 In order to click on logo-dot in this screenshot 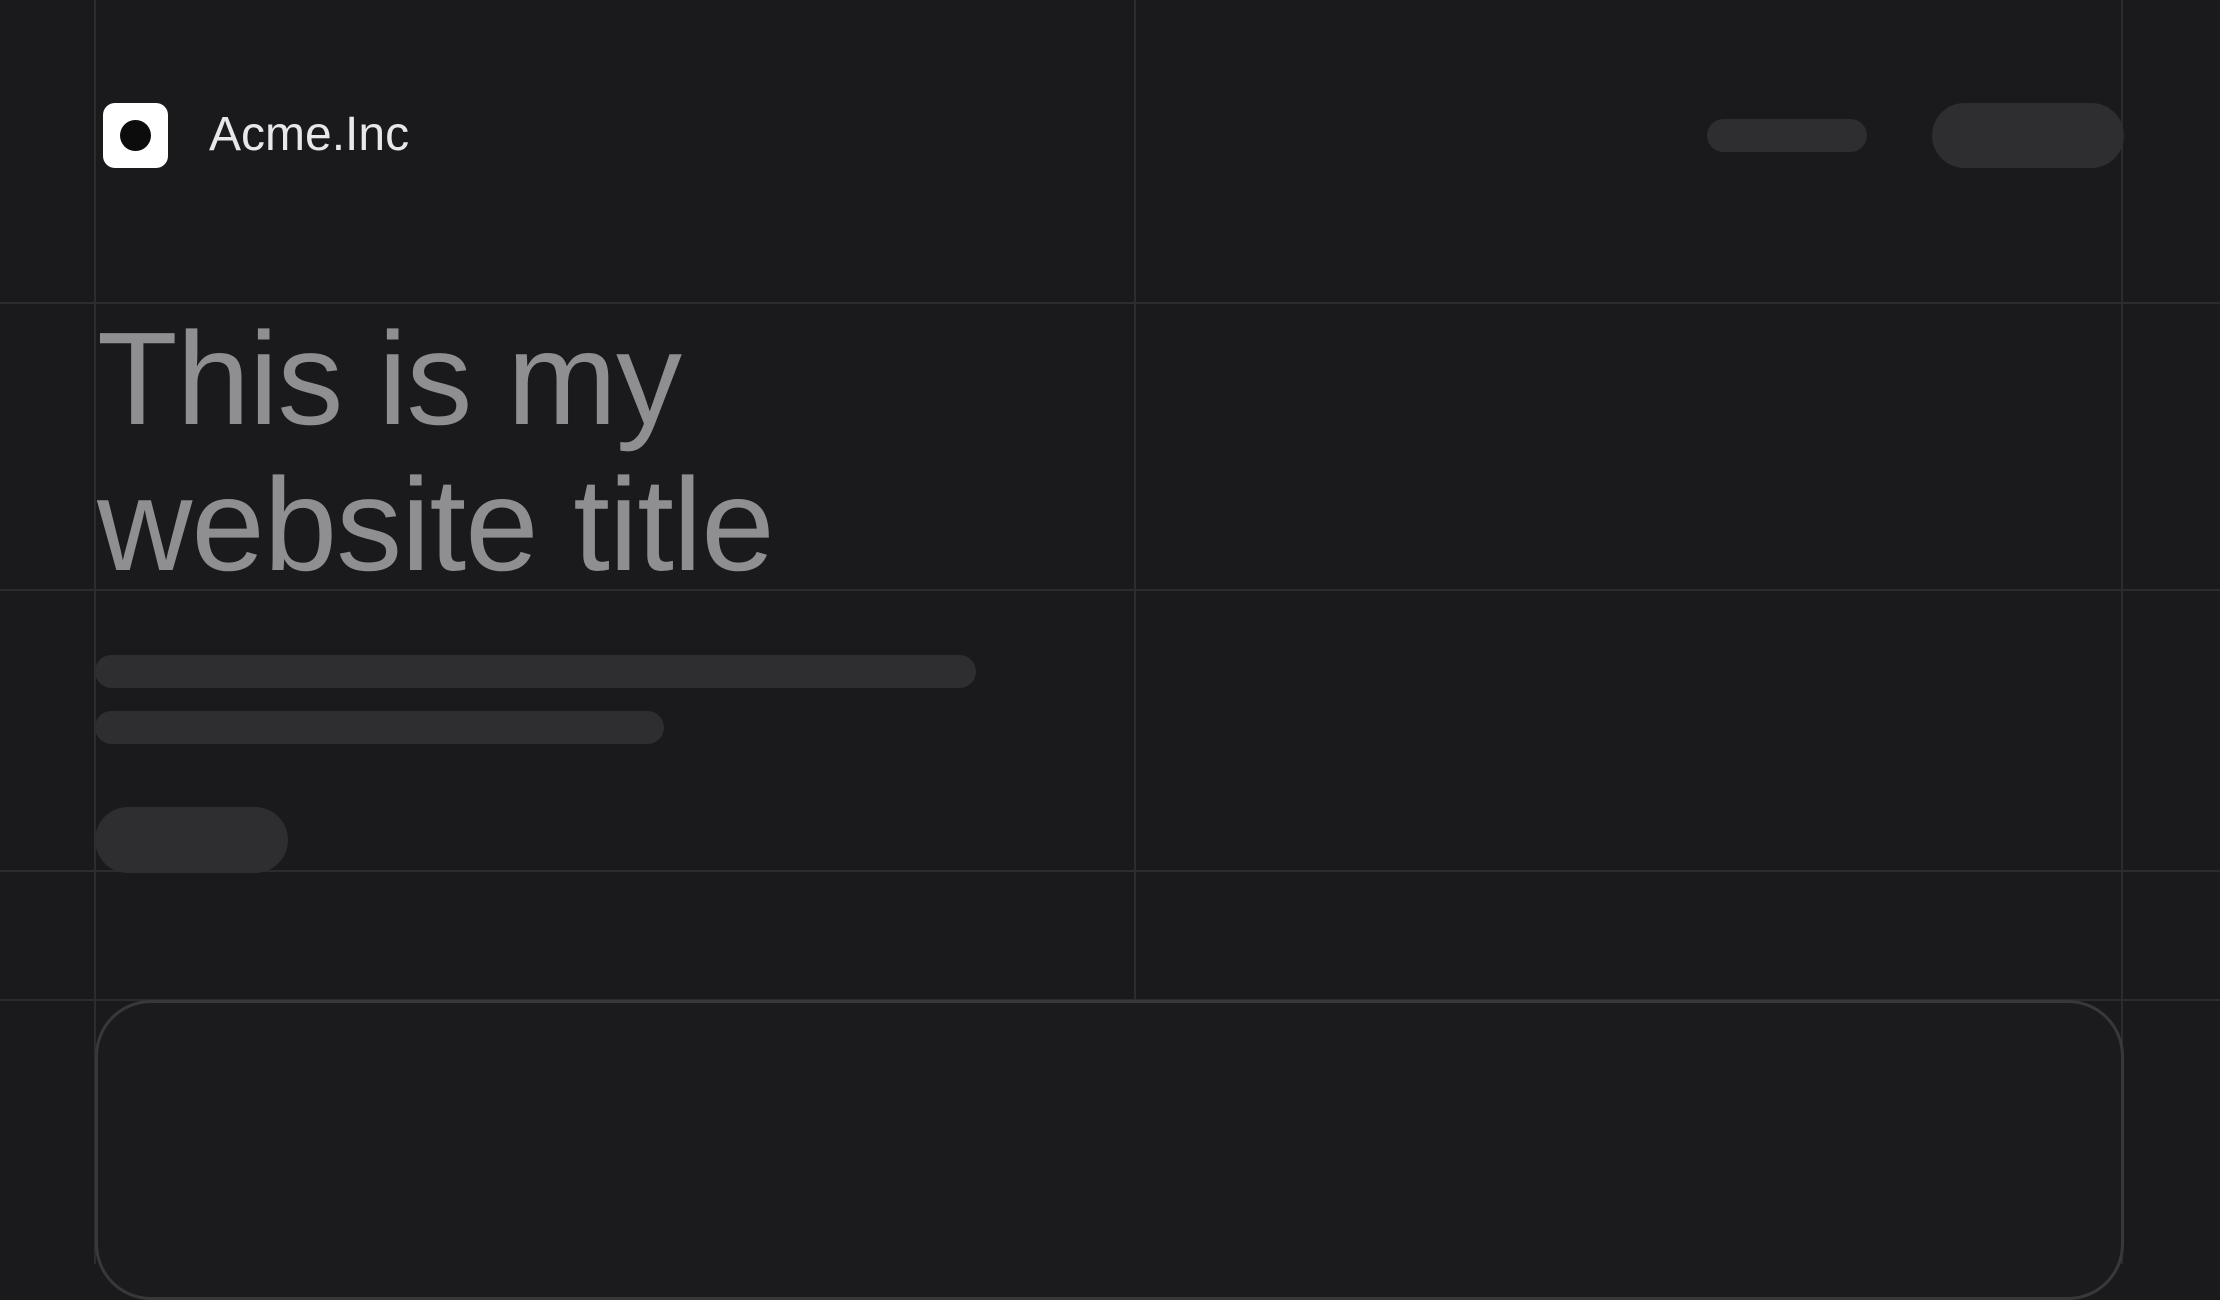, I will do `click(135, 135)`.